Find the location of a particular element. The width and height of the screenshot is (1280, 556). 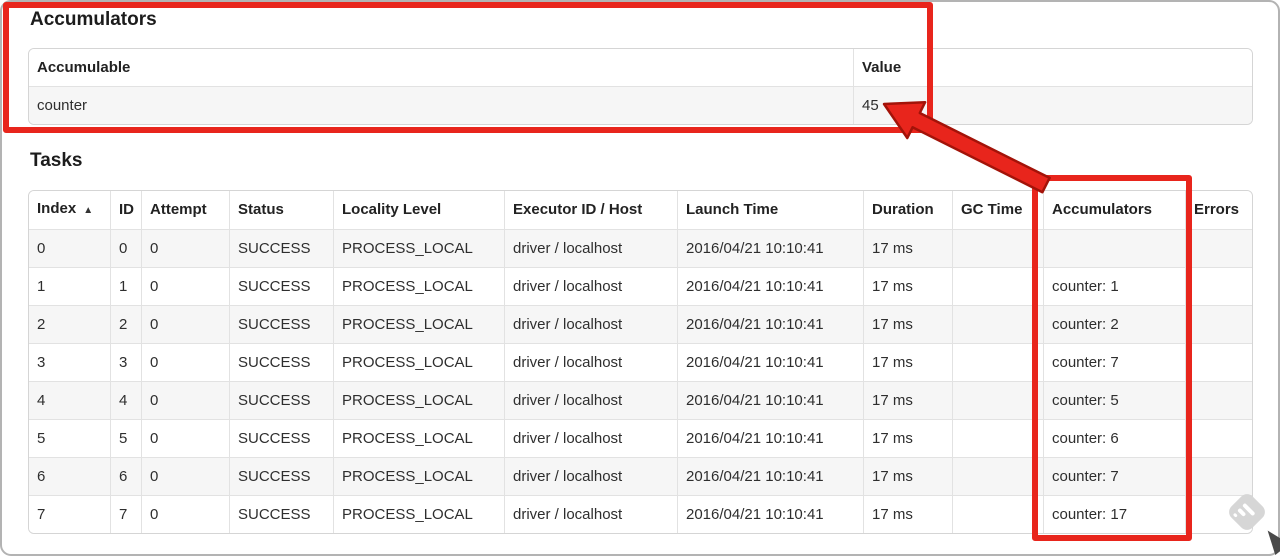

cell-value: 45 is located at coordinates (1052, 105).